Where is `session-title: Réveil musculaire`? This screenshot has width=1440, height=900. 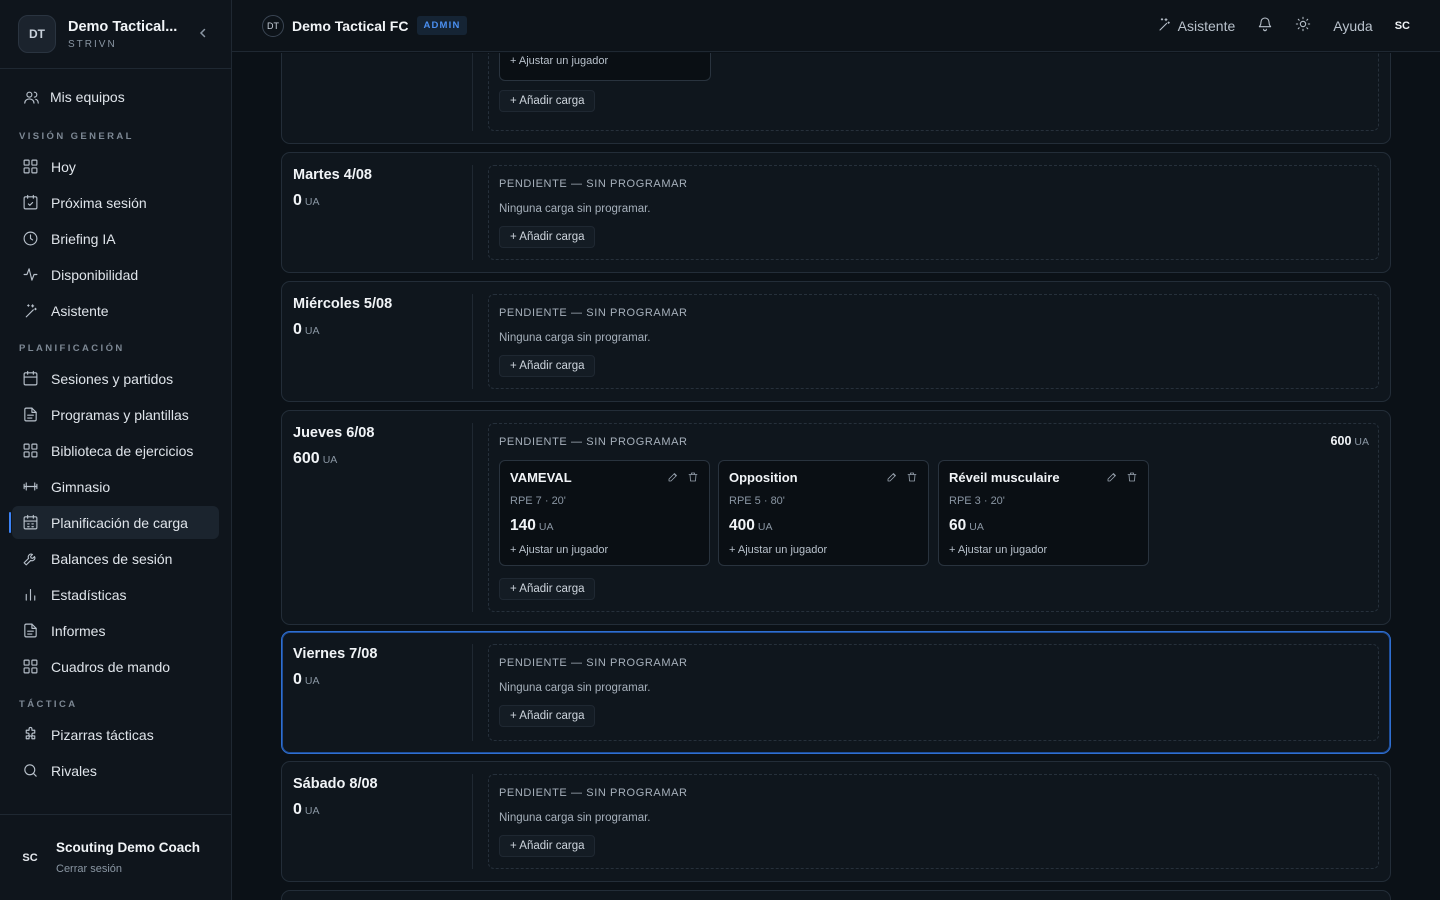
session-title: Réveil musculaire is located at coordinates (1004, 477).